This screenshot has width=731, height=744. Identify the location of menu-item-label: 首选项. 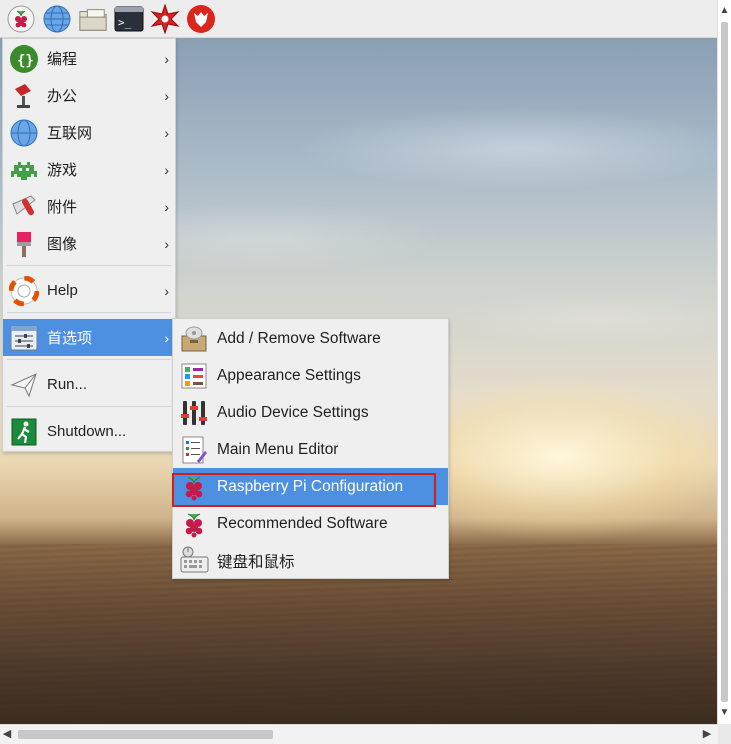
(70, 338).